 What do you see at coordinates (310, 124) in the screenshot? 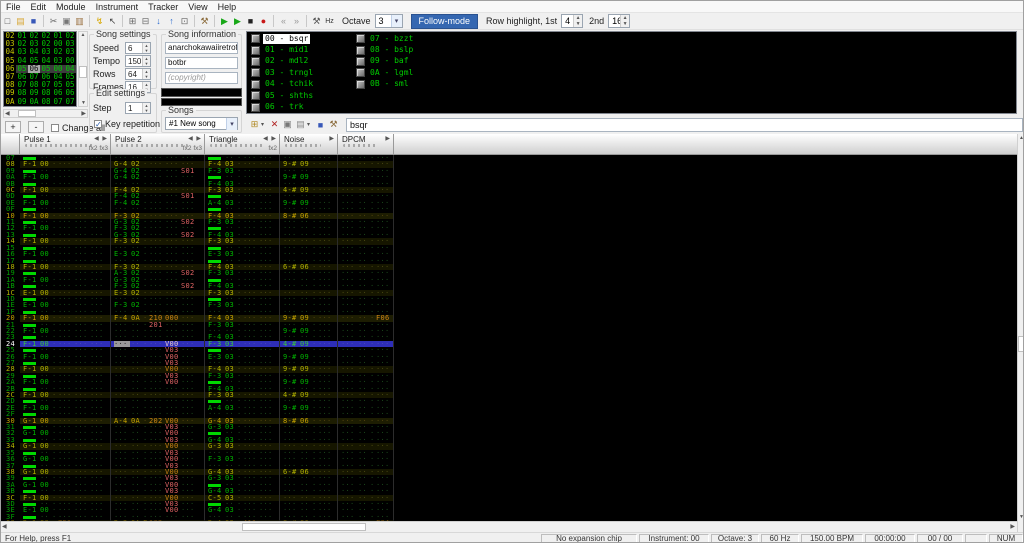
I see `load-instrument-dropdown-icon: ▾` at bounding box center [310, 124].